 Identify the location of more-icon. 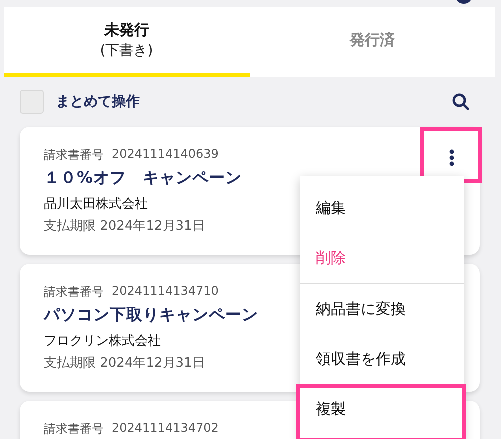
(452, 158).